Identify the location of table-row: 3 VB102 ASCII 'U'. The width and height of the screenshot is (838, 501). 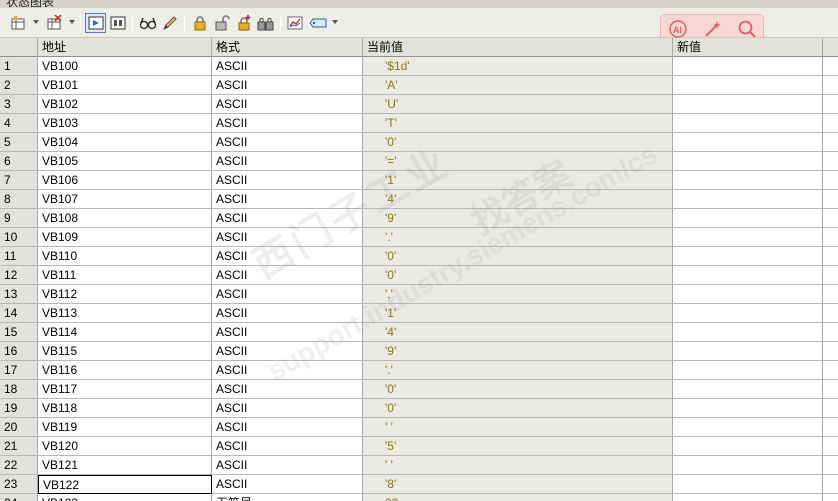
(419, 104).